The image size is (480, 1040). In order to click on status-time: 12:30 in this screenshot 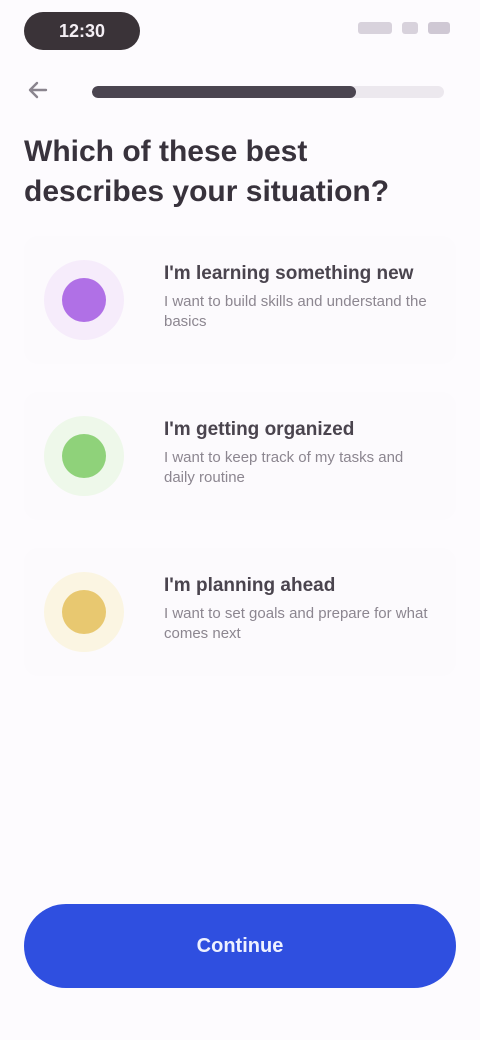, I will do `click(82, 31)`.